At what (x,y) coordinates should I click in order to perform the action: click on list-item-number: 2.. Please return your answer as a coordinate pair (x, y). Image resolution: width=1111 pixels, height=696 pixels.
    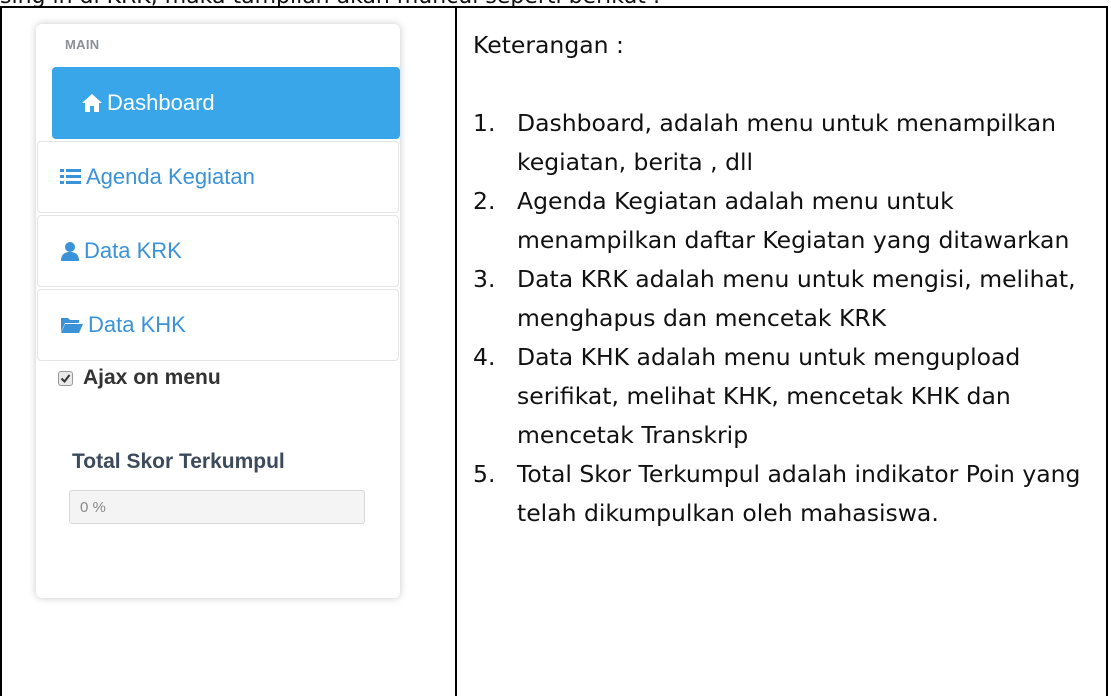
    Looking at the image, I should click on (484, 201).